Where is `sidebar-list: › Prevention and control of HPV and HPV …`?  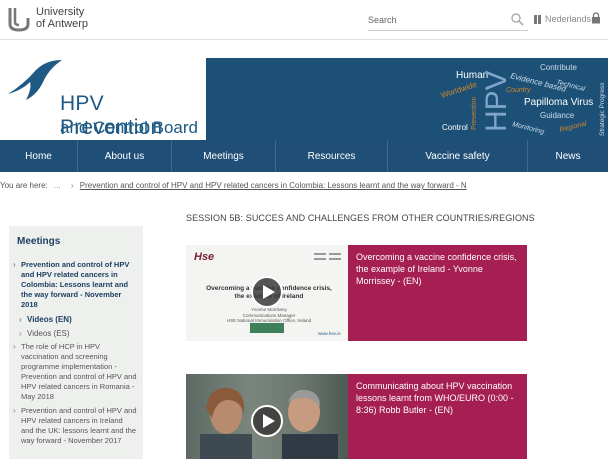
sidebar-list: › Prevention and control of HPV and HPV … is located at coordinates (76, 355).